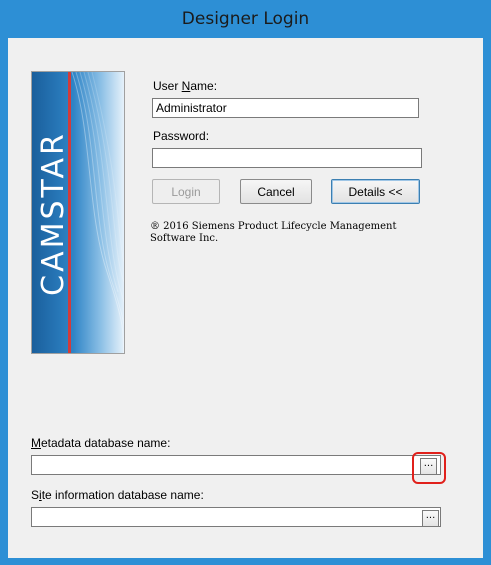  What do you see at coordinates (285, 108) in the screenshot?
I see `username-input: Administrator` at bounding box center [285, 108].